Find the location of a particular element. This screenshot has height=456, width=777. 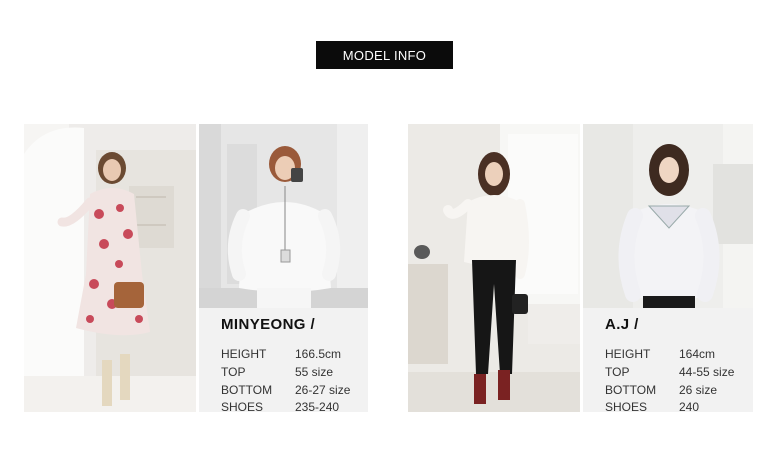

model-photo-floral-dress is located at coordinates (110, 268).